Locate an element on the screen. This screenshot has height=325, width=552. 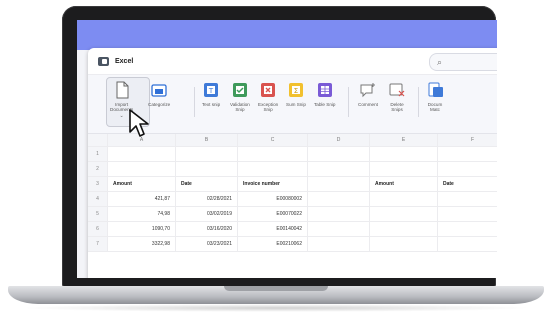
row-number: 1 is located at coordinates (98, 154).